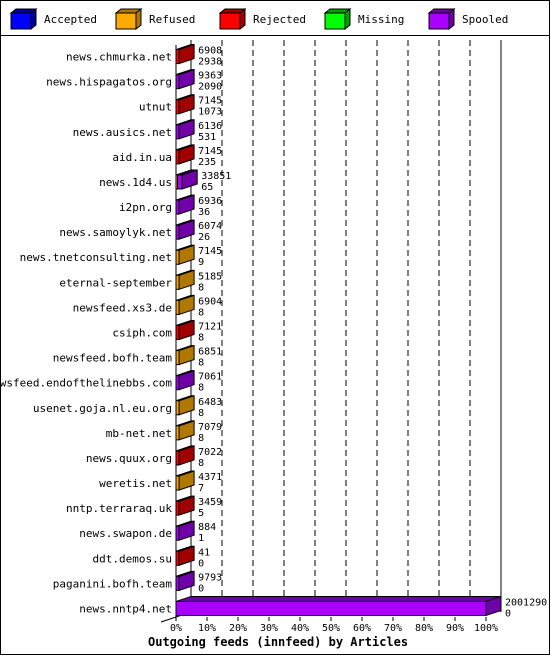 Image resolution: width=550 pixels, height=655 pixels. What do you see at coordinates (210, 62) in the screenshot?
I see `value-label-accepted: 2938` at bounding box center [210, 62].